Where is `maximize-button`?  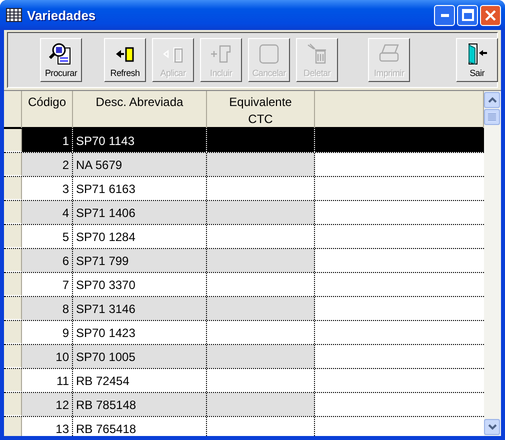
maximize-button is located at coordinates (467, 15).